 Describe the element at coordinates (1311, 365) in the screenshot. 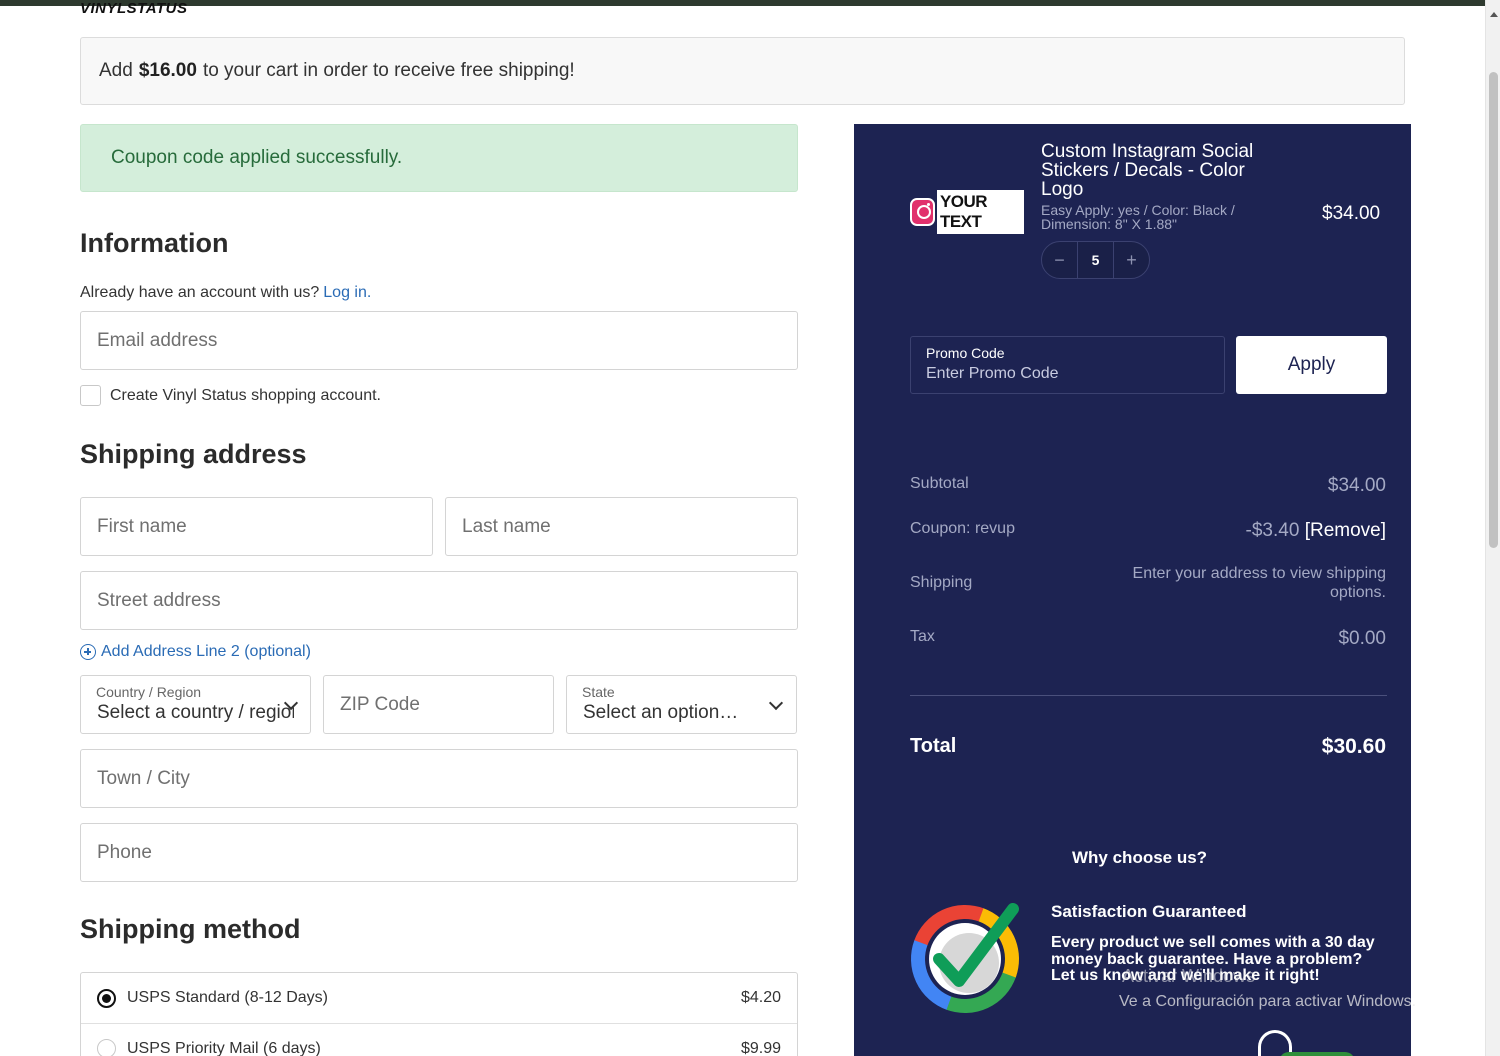

I see `apply-promo-button: Apply` at that location.